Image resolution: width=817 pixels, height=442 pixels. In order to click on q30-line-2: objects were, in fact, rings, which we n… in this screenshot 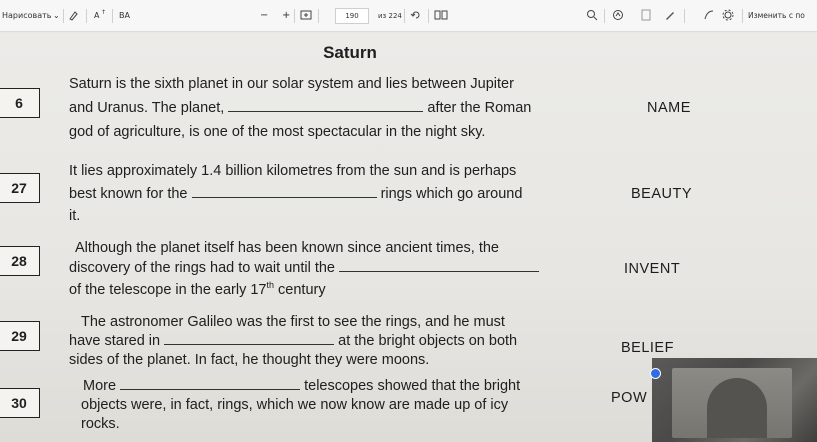, I will do `click(295, 405)`.